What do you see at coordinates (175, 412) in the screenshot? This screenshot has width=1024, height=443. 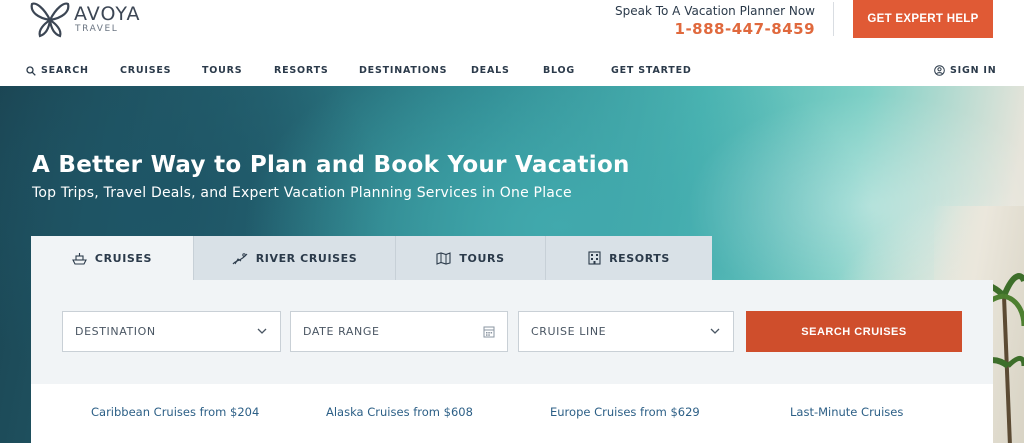 I see `quick-link-caribbean: Caribbean Cruises from $204` at bounding box center [175, 412].